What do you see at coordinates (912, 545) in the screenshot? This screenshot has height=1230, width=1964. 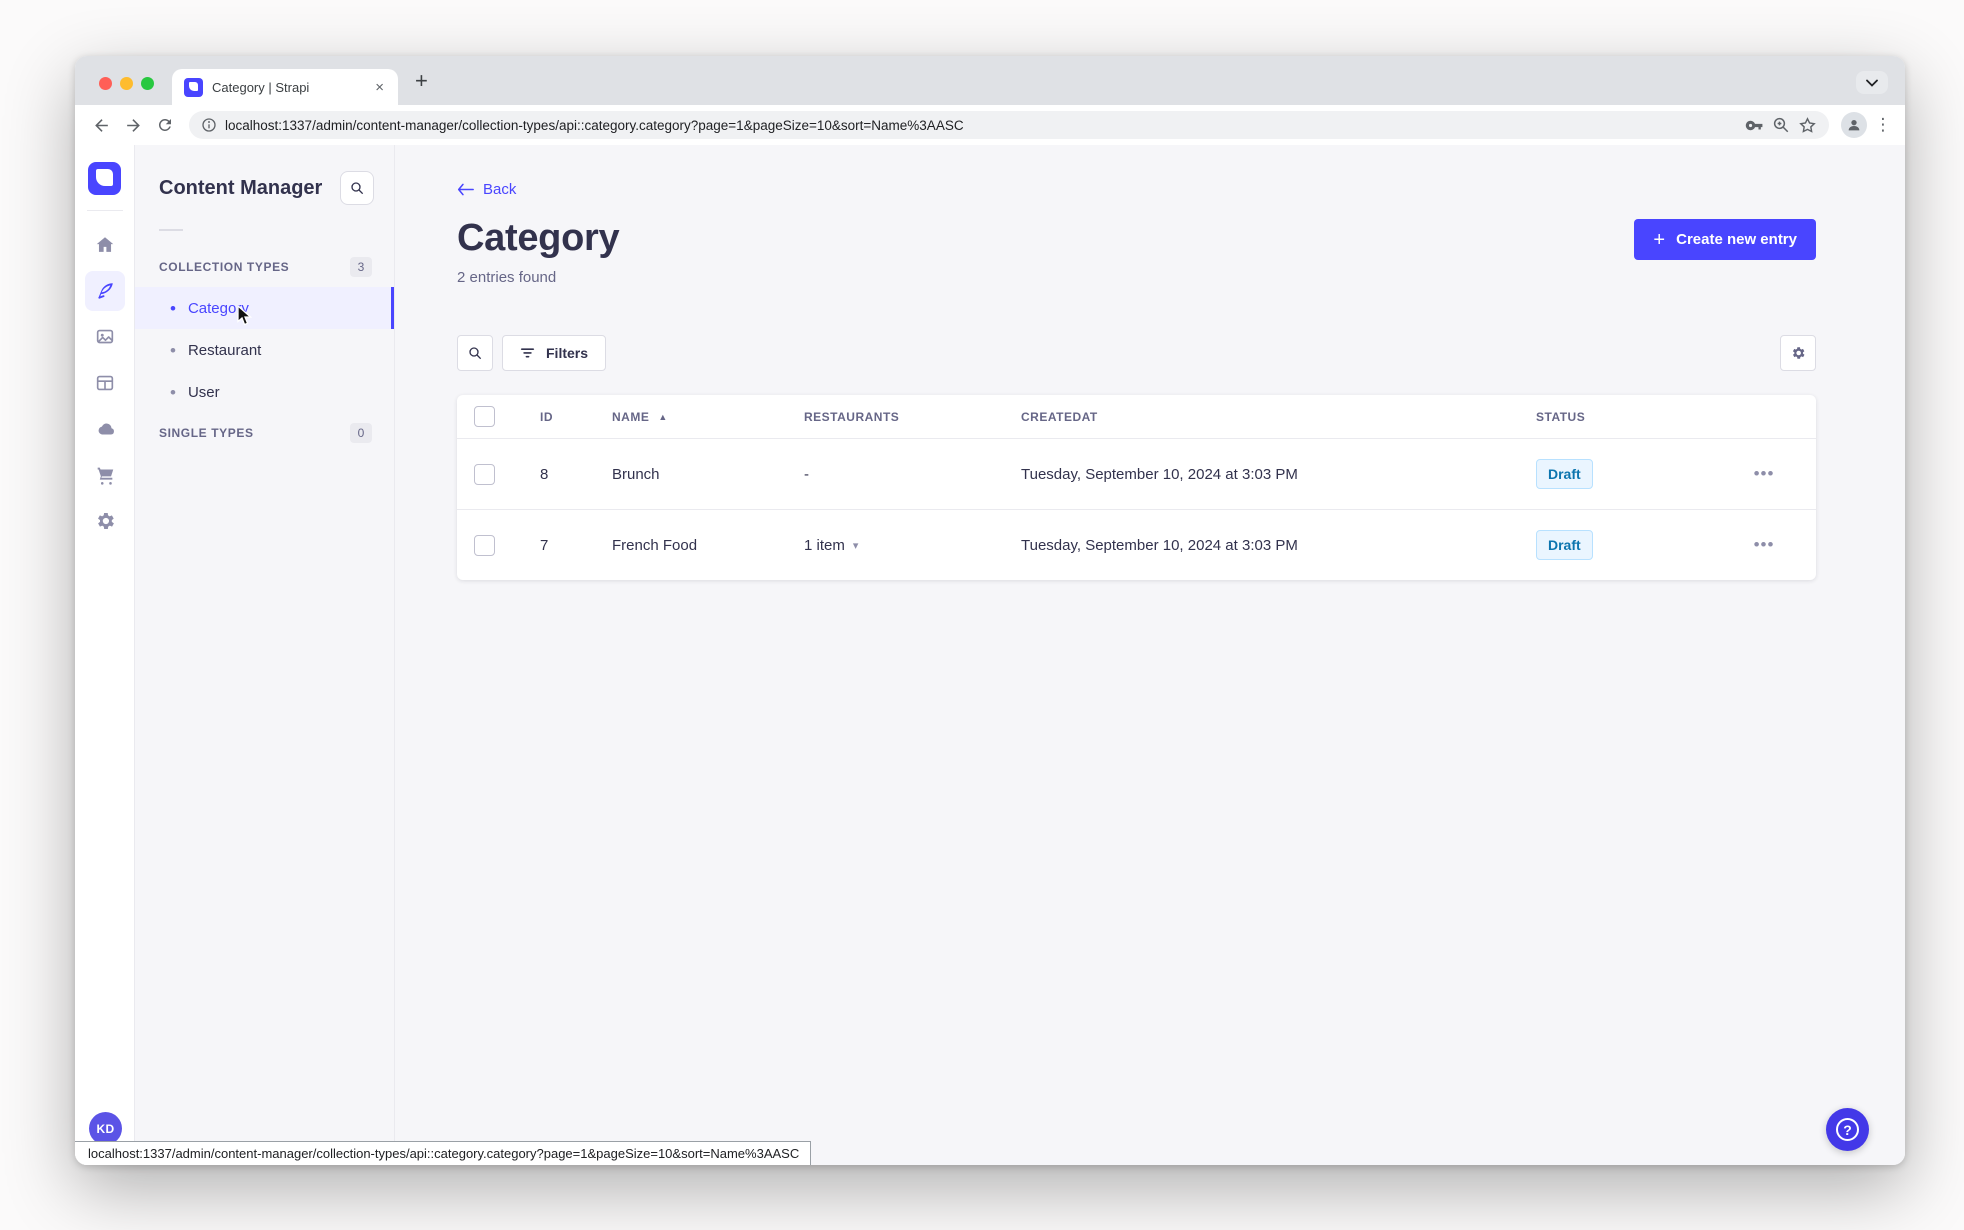 I see `cell-restaurants: 1 item ▾` at bounding box center [912, 545].